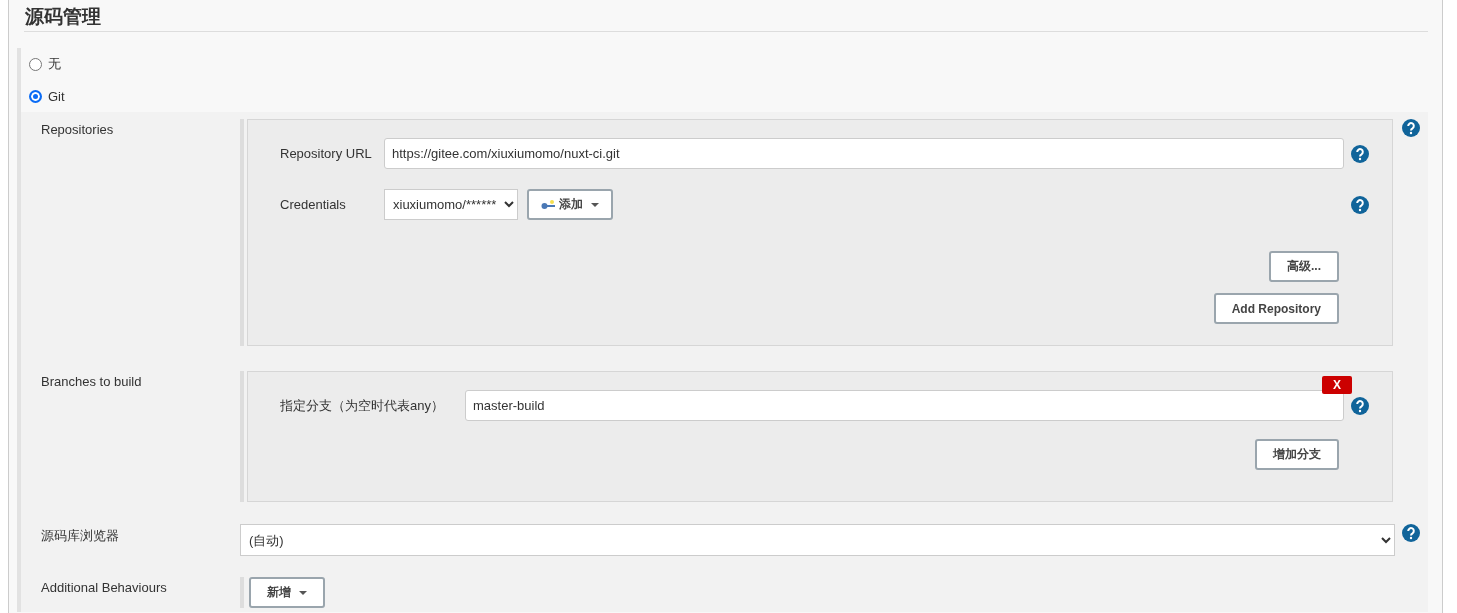 The image size is (1457, 613). What do you see at coordinates (570, 204) in the screenshot?
I see `add-button: 添加` at bounding box center [570, 204].